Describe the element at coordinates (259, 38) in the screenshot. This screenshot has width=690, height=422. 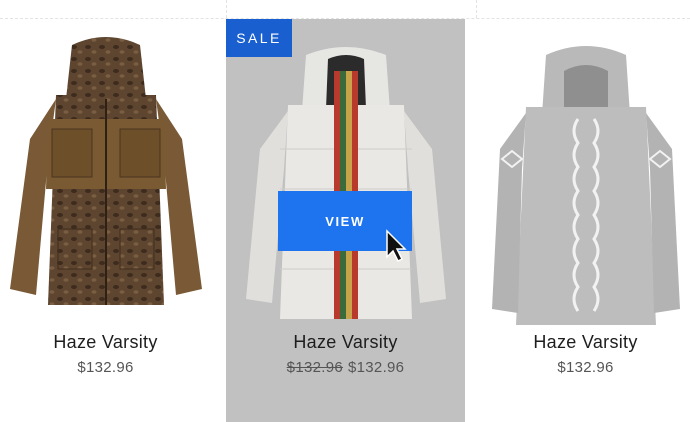
I see `sale-badge: SALE` at that location.